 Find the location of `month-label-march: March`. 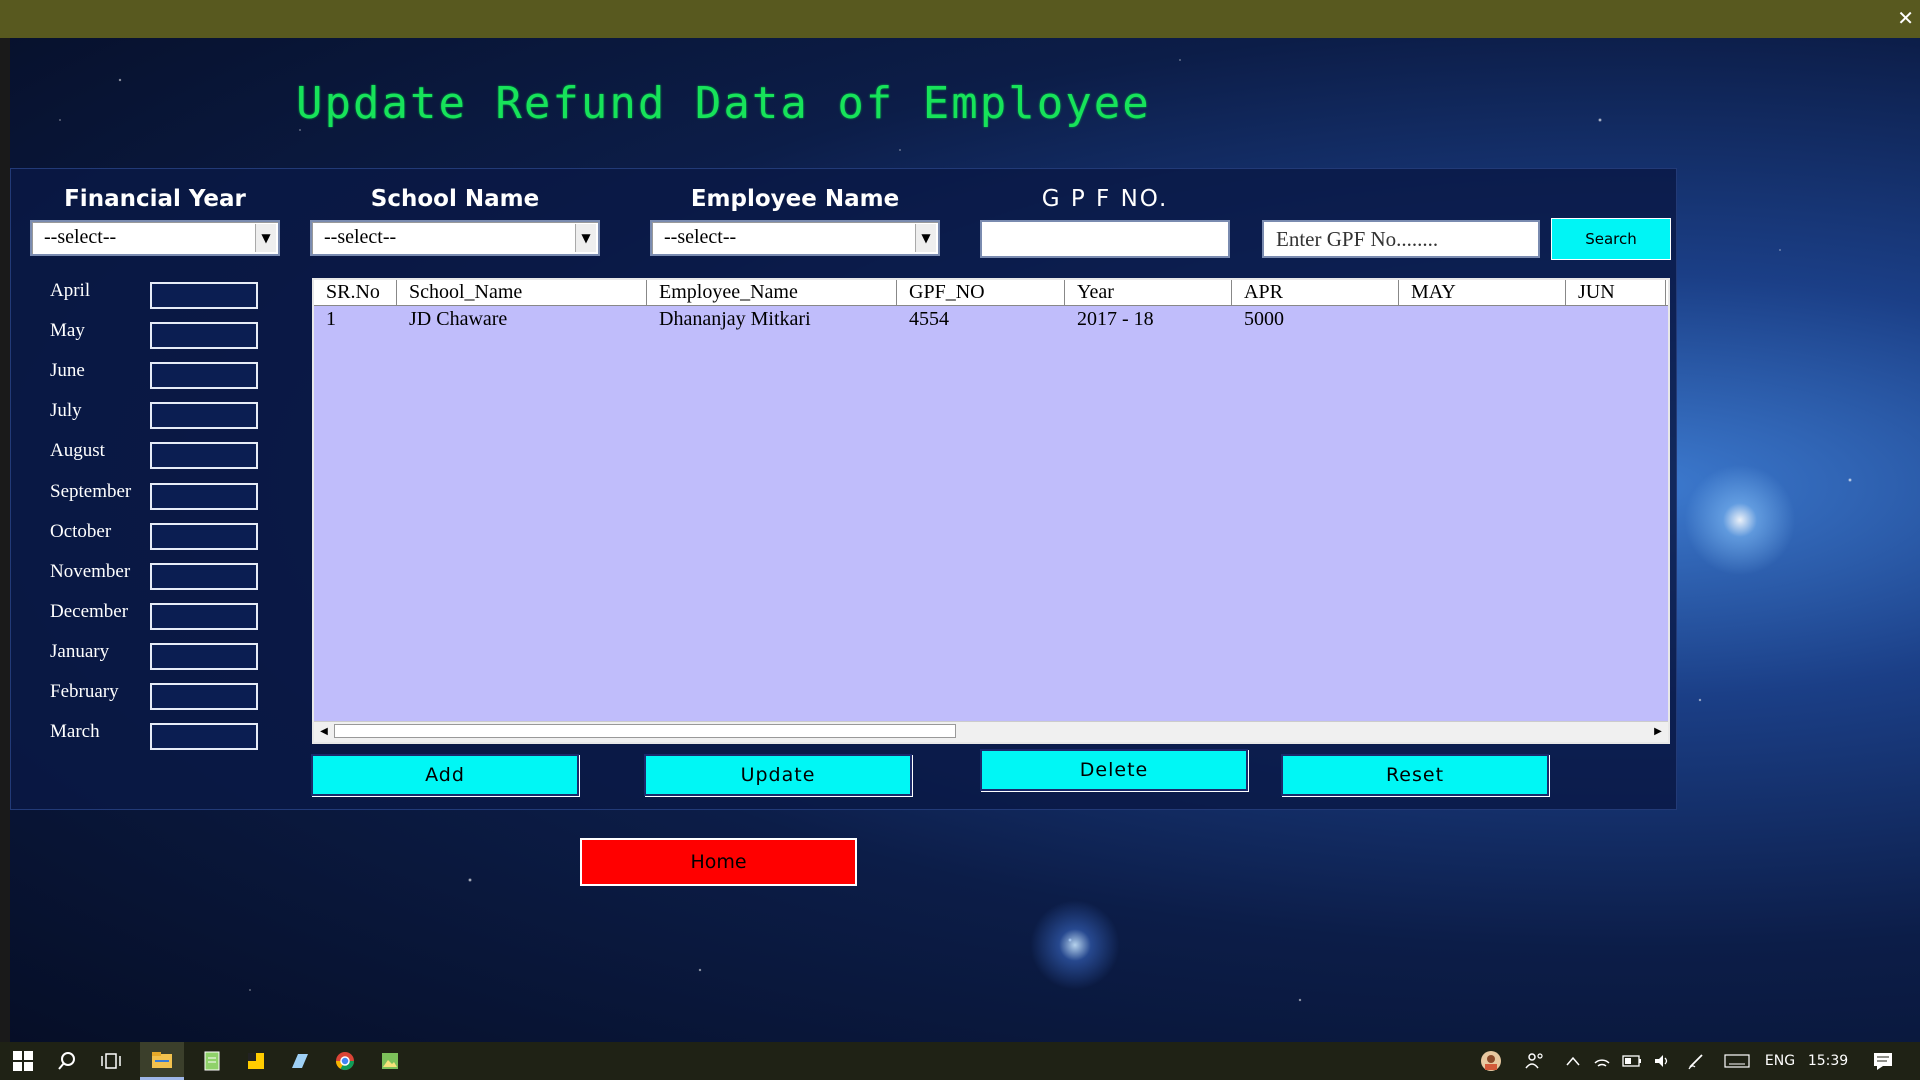

month-label-march: March is located at coordinates (75, 732).